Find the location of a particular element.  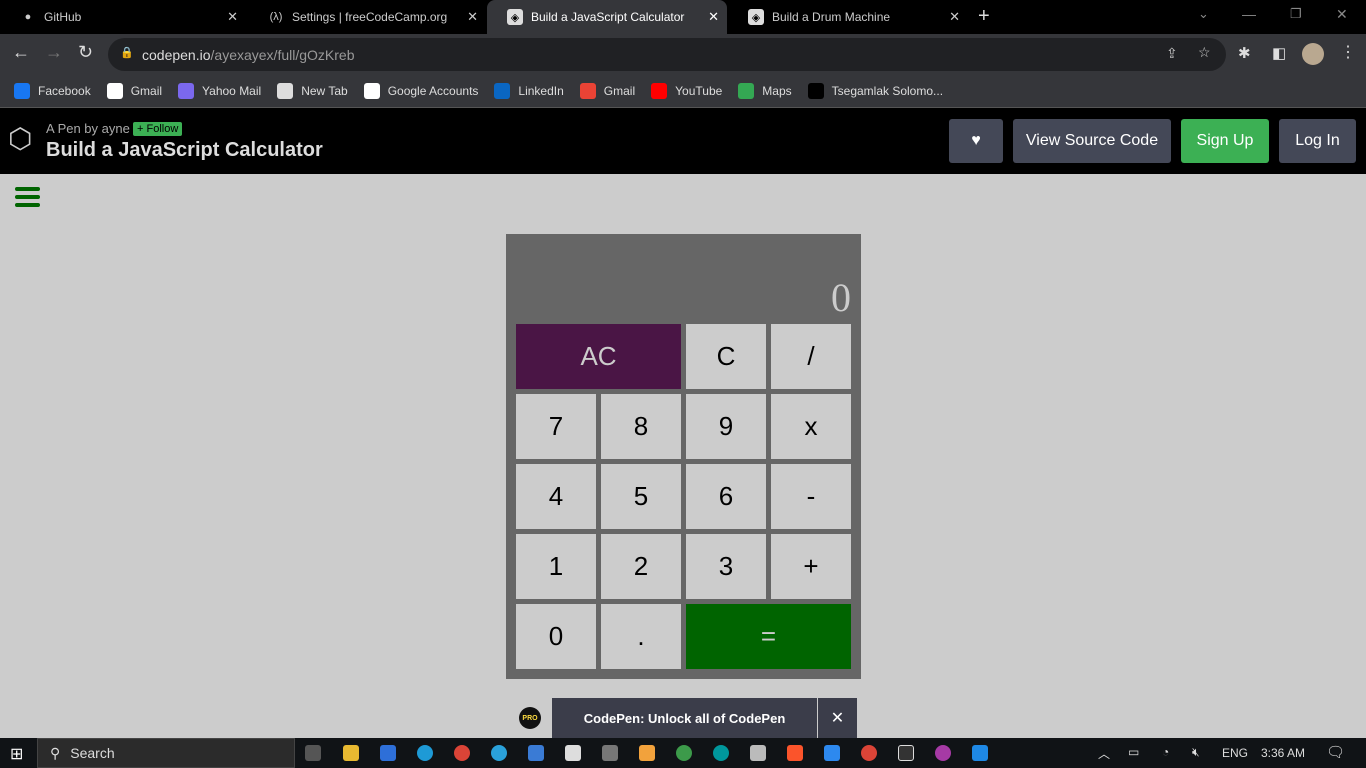

brave-icon is located at coordinates (795, 753).